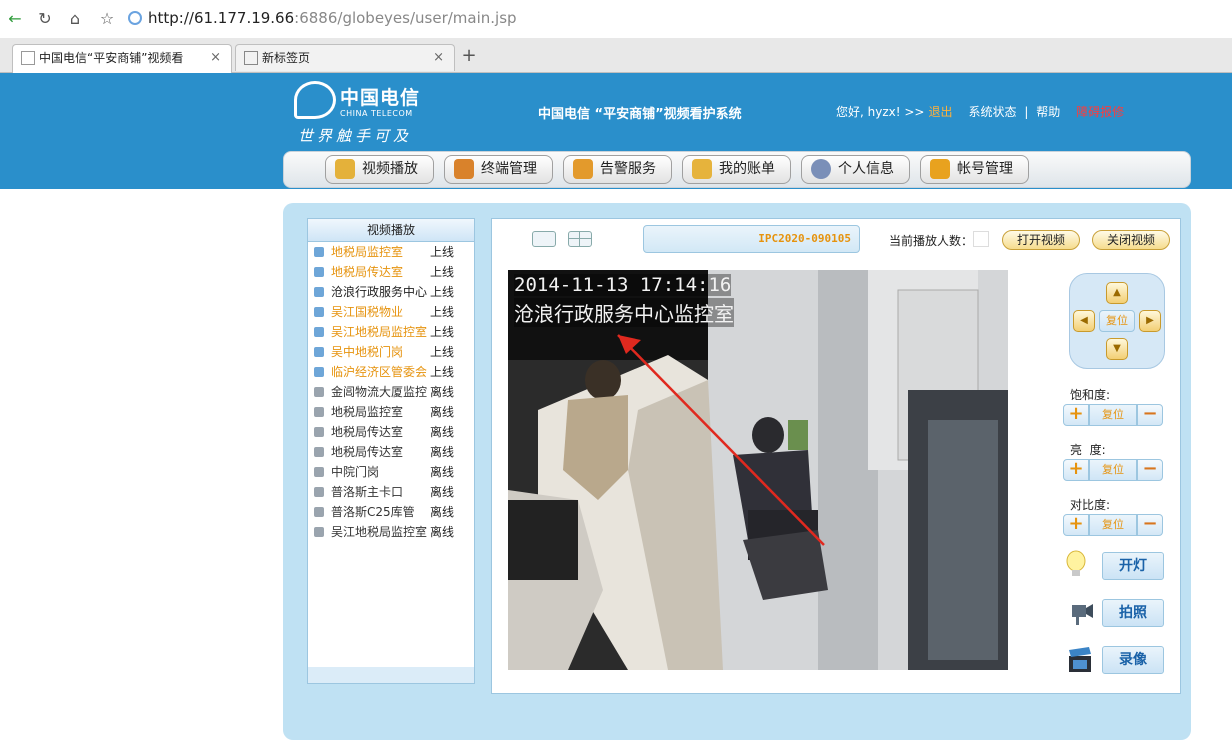 The image size is (1232, 745). What do you see at coordinates (1150, 415) in the screenshot?
I see `saturation-minus-button: −` at bounding box center [1150, 415].